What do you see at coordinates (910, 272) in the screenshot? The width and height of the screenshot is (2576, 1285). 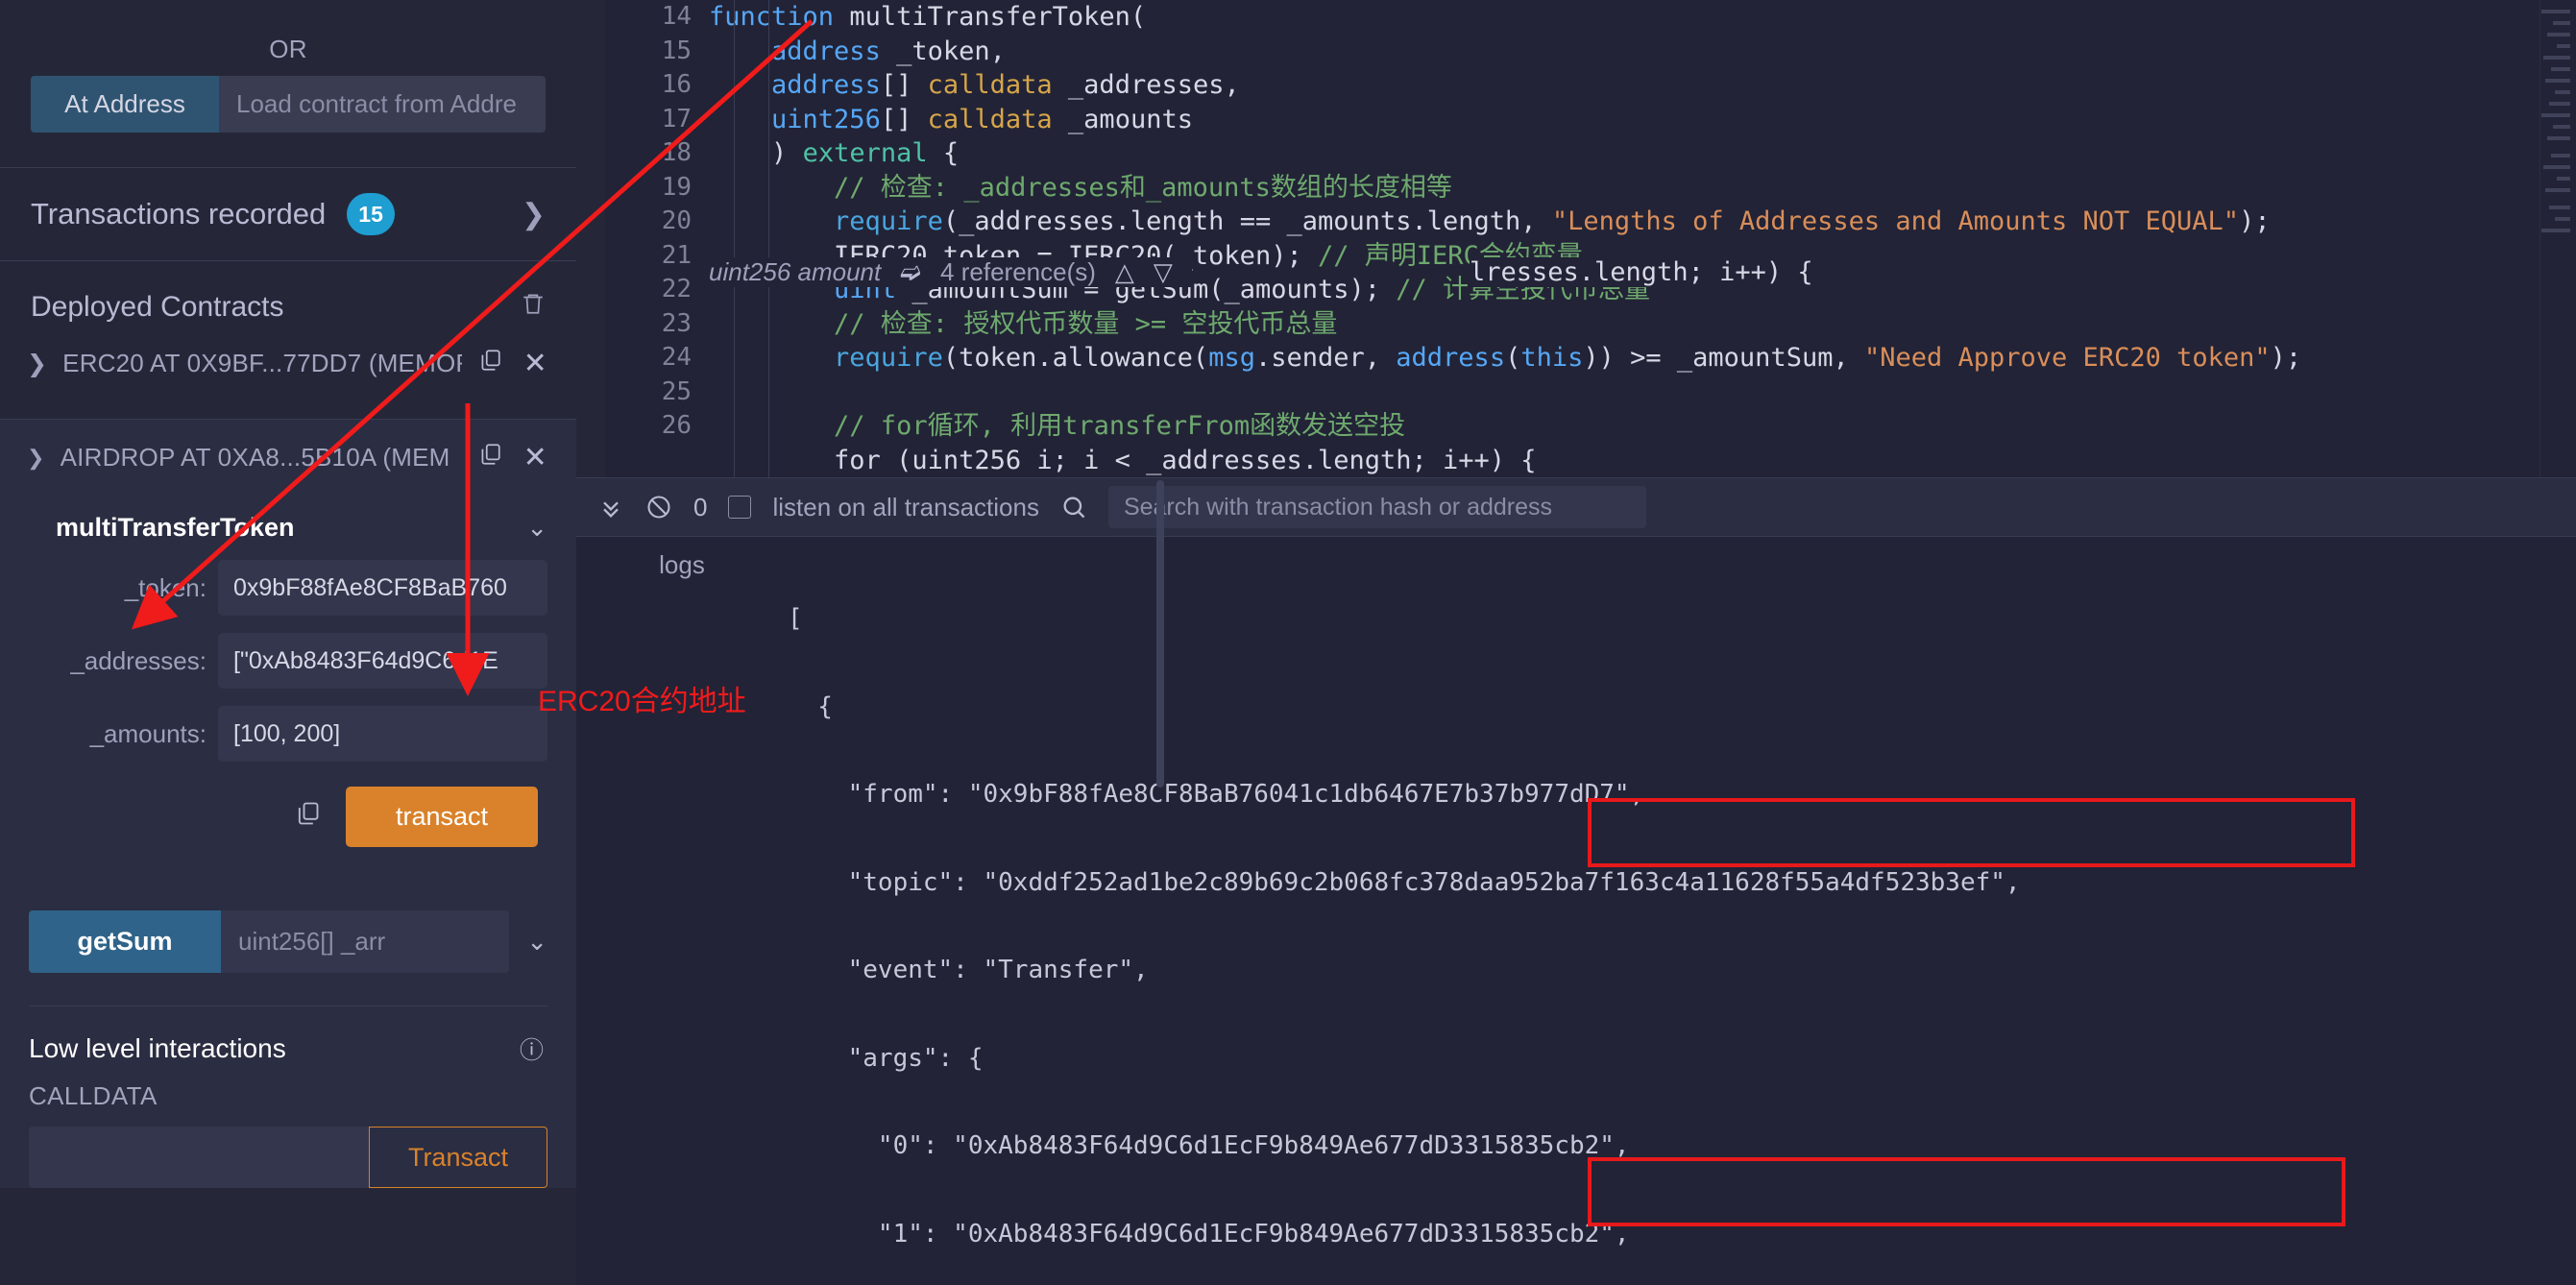 I see `share-arrow-icon: ➫` at bounding box center [910, 272].